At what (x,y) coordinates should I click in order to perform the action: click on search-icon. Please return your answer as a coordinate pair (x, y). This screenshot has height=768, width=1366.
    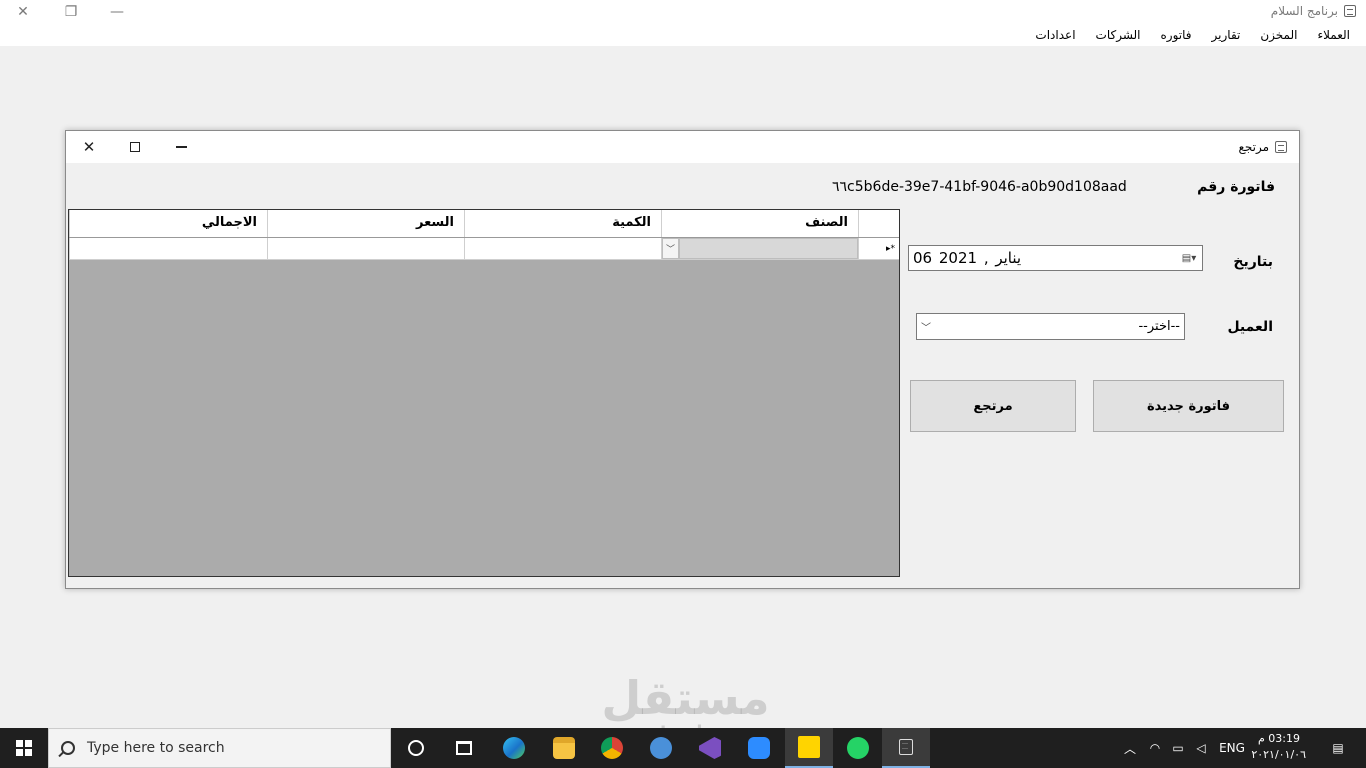
    Looking at the image, I should click on (68, 748).